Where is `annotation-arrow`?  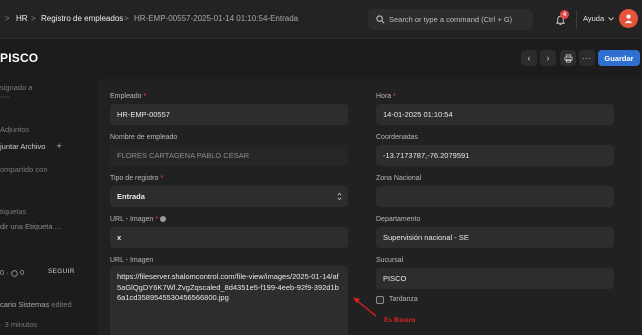
annotation-arrow is located at coordinates (365, 307).